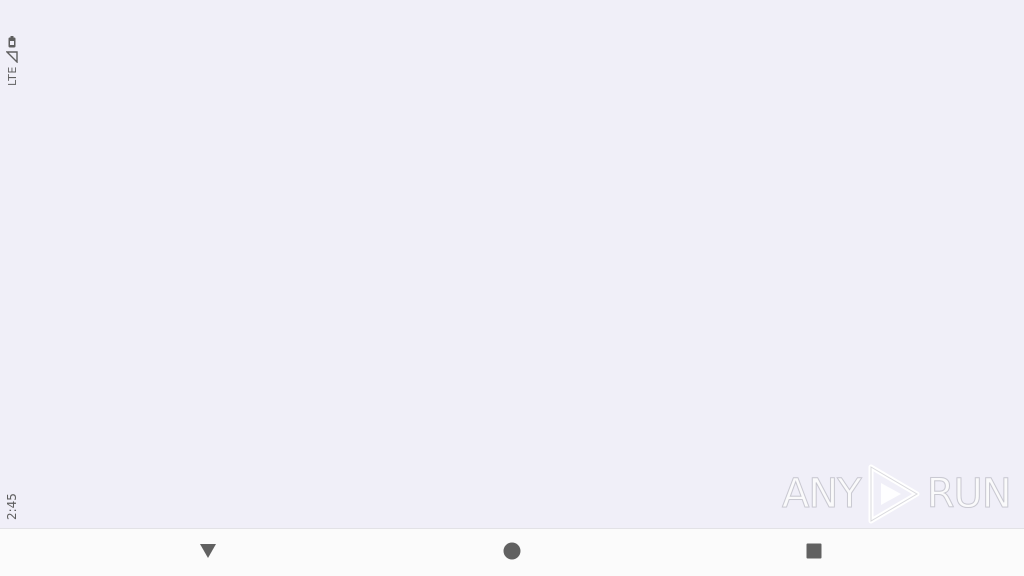 The width and height of the screenshot is (1024, 576). I want to click on recents-icon, so click(814, 553).